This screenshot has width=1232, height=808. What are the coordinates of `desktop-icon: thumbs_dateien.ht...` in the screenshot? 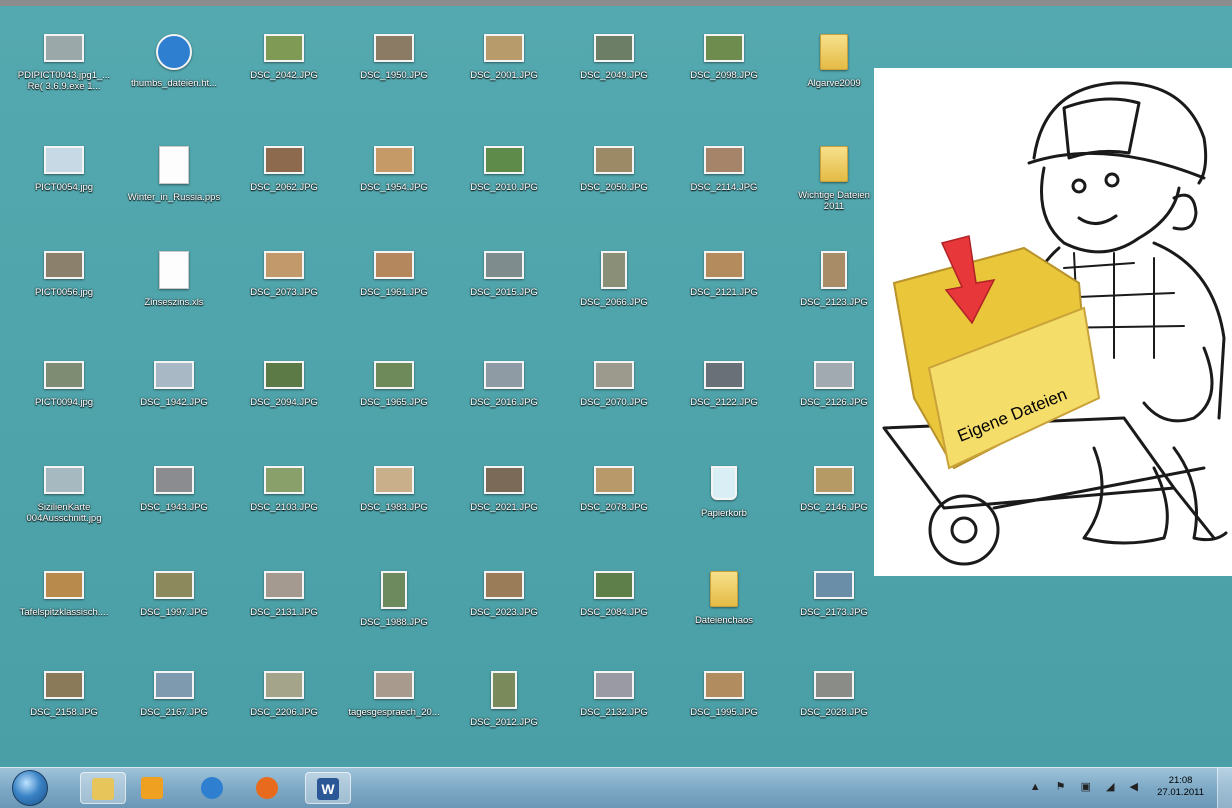 It's located at (174, 61).